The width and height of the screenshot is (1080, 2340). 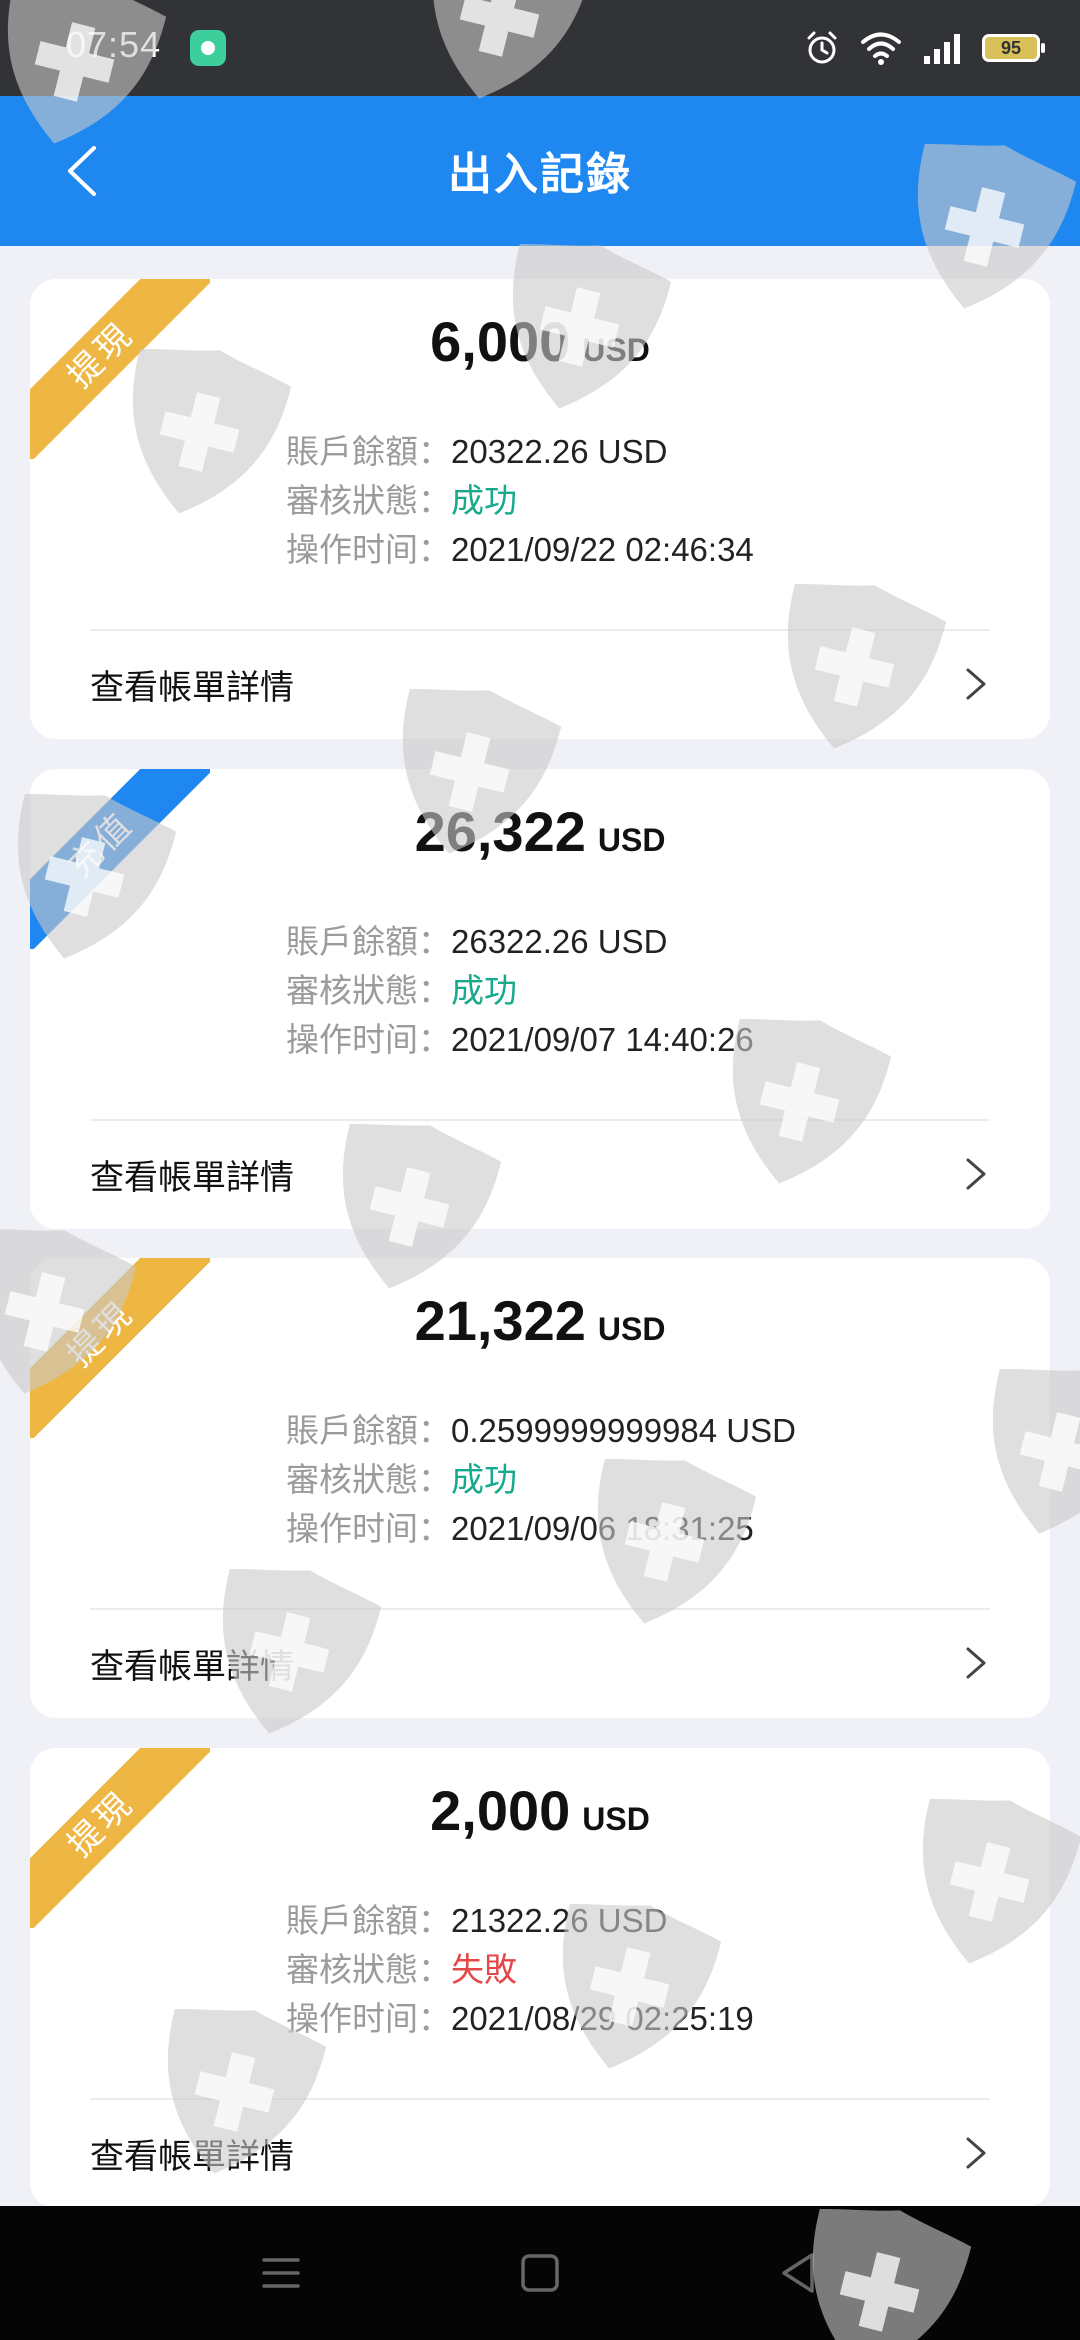 I want to click on back-triangle-icon, so click(x=798, y=2273).